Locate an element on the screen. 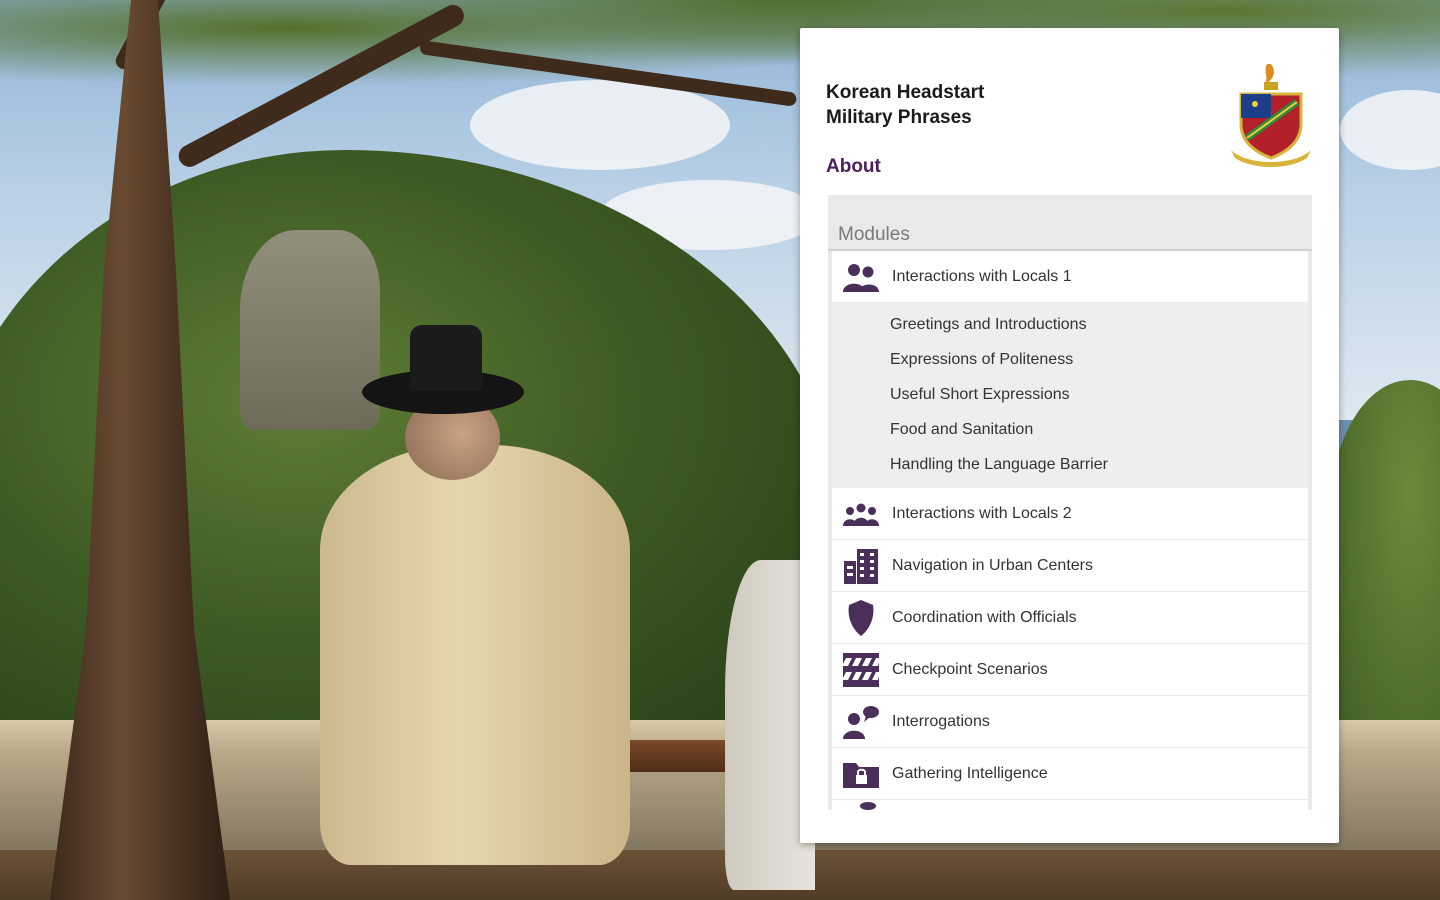 This screenshot has height=900, width=1440. module-interactions-locals-2: Interactions with Locals 2 is located at coordinates (1070, 514).